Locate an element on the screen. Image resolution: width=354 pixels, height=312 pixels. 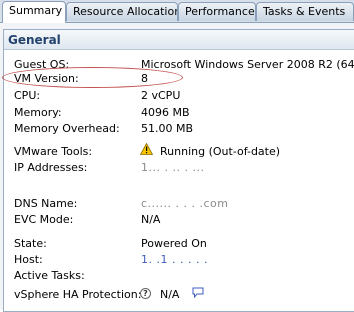
tab-summary: Summary is located at coordinates (34, 12).